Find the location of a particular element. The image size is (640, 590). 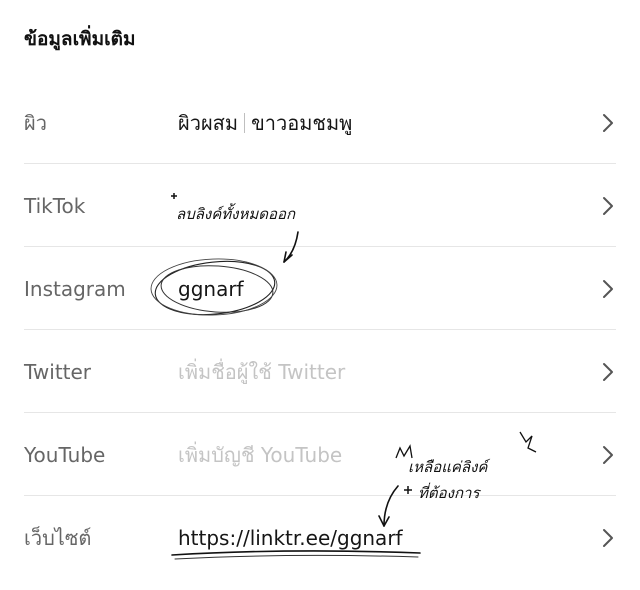

tiktok-label: TikTok is located at coordinates (55, 205).